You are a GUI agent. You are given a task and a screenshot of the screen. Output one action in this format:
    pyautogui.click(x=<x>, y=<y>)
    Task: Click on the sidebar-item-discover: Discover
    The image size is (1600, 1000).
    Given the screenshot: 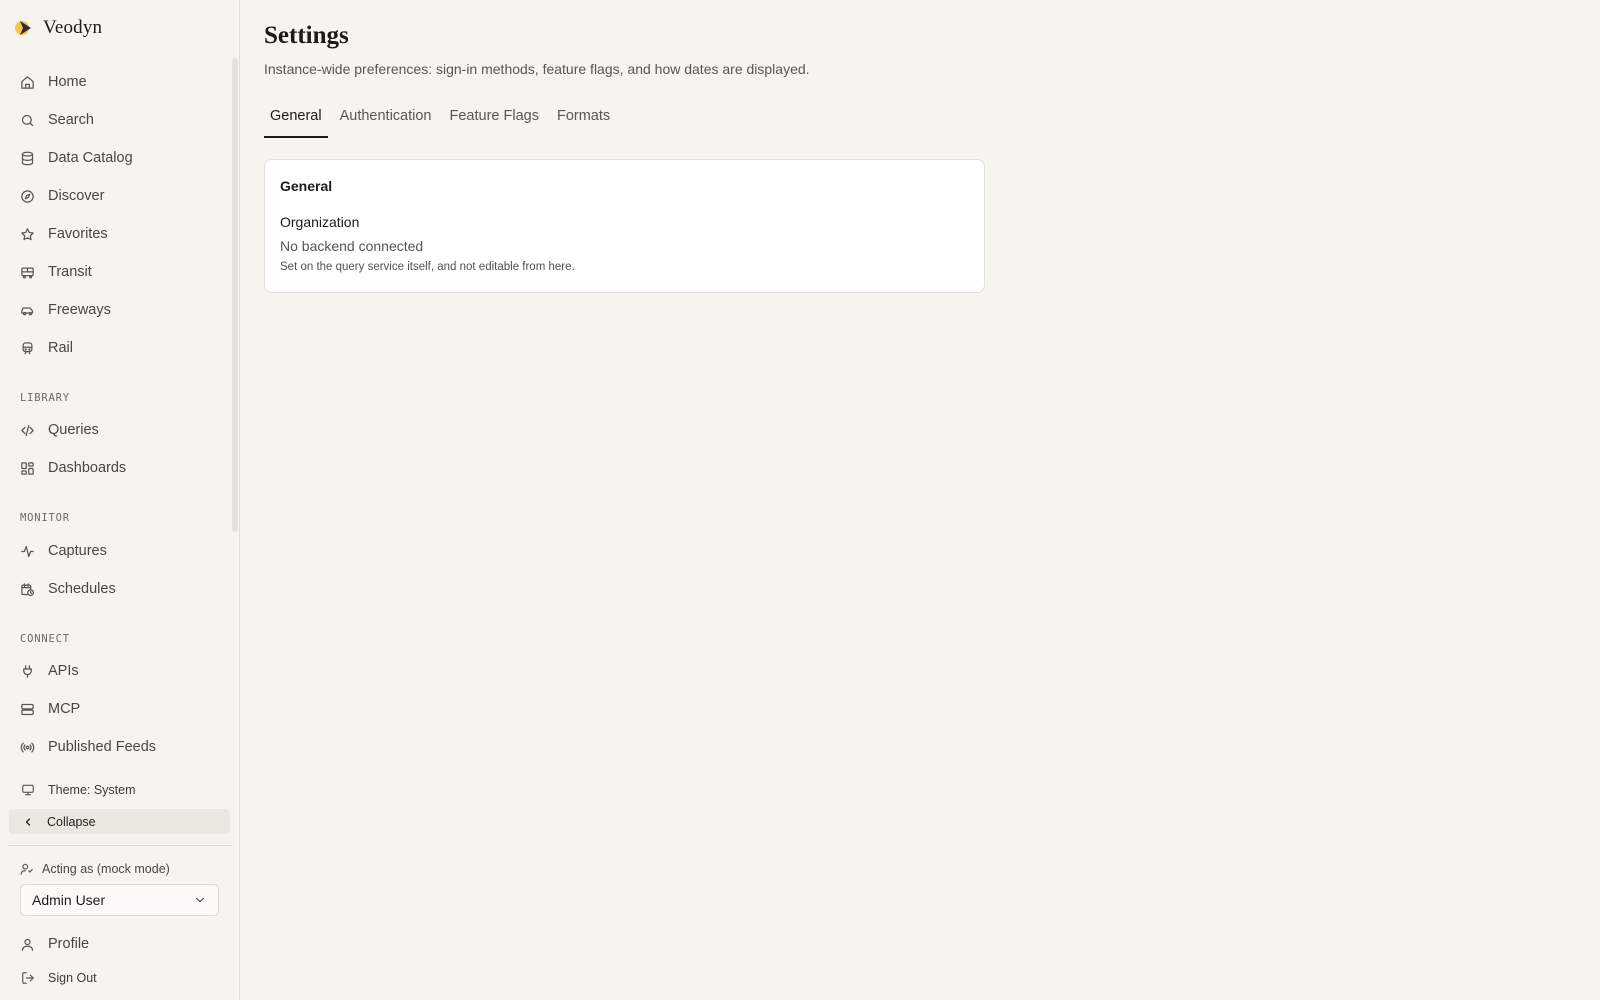 What is the action you would take?
    pyautogui.click(x=122, y=196)
    